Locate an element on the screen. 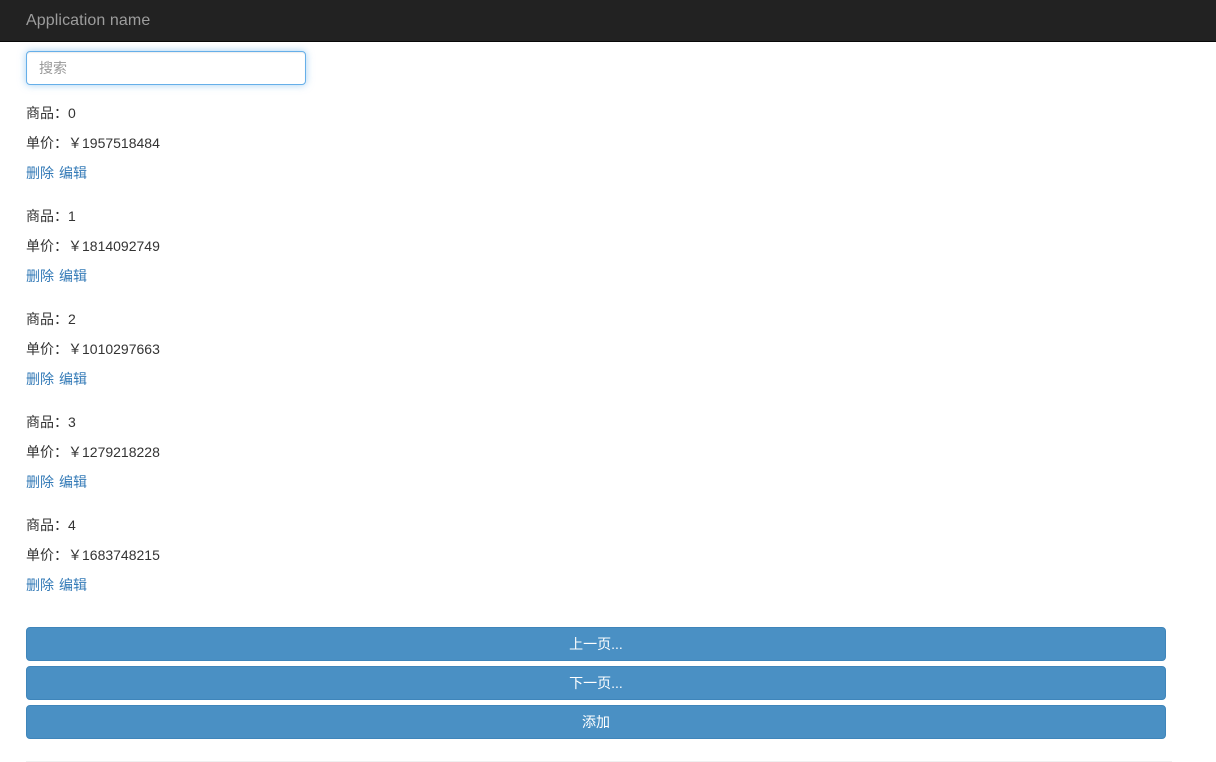 This screenshot has width=1216, height=762. app-brand-title: Application name is located at coordinates (75, 21).